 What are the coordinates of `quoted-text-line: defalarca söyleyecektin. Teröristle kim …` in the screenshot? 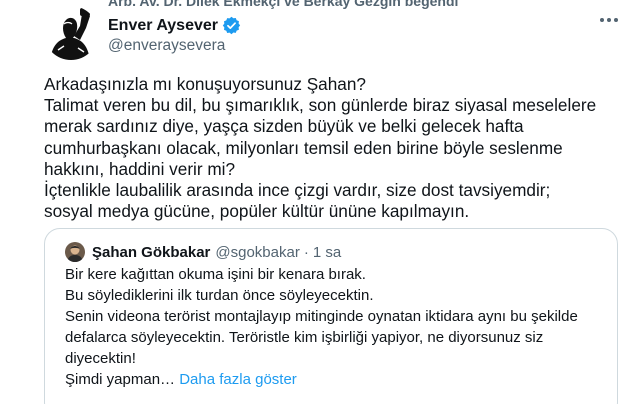 It's located at (304, 337).